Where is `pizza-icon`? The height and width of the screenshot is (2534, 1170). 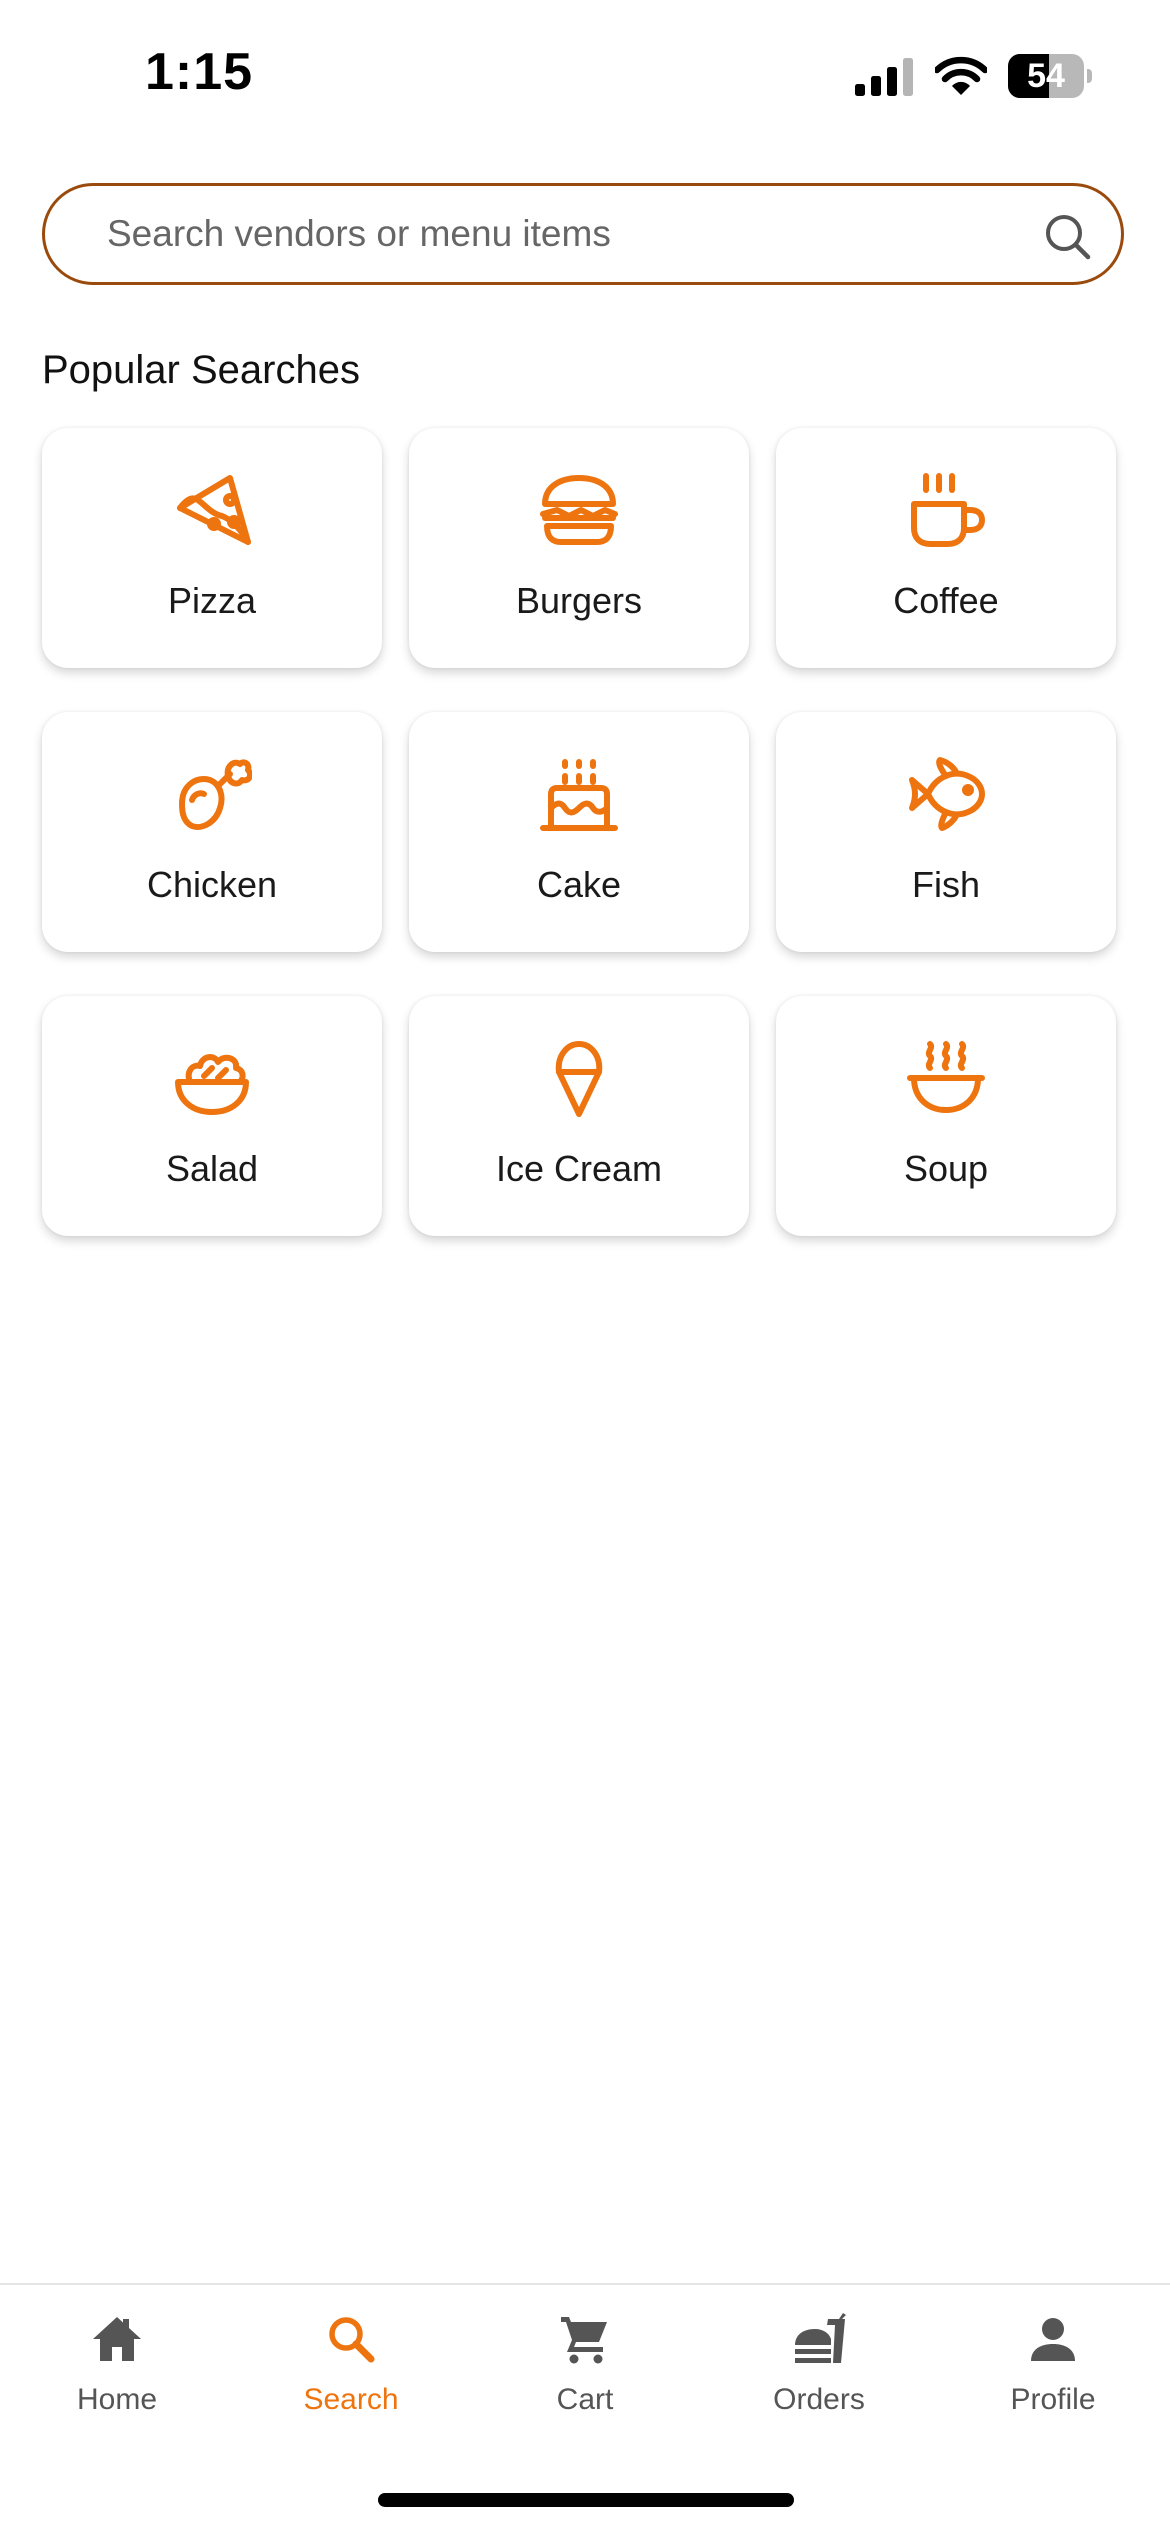 pizza-icon is located at coordinates (212, 510).